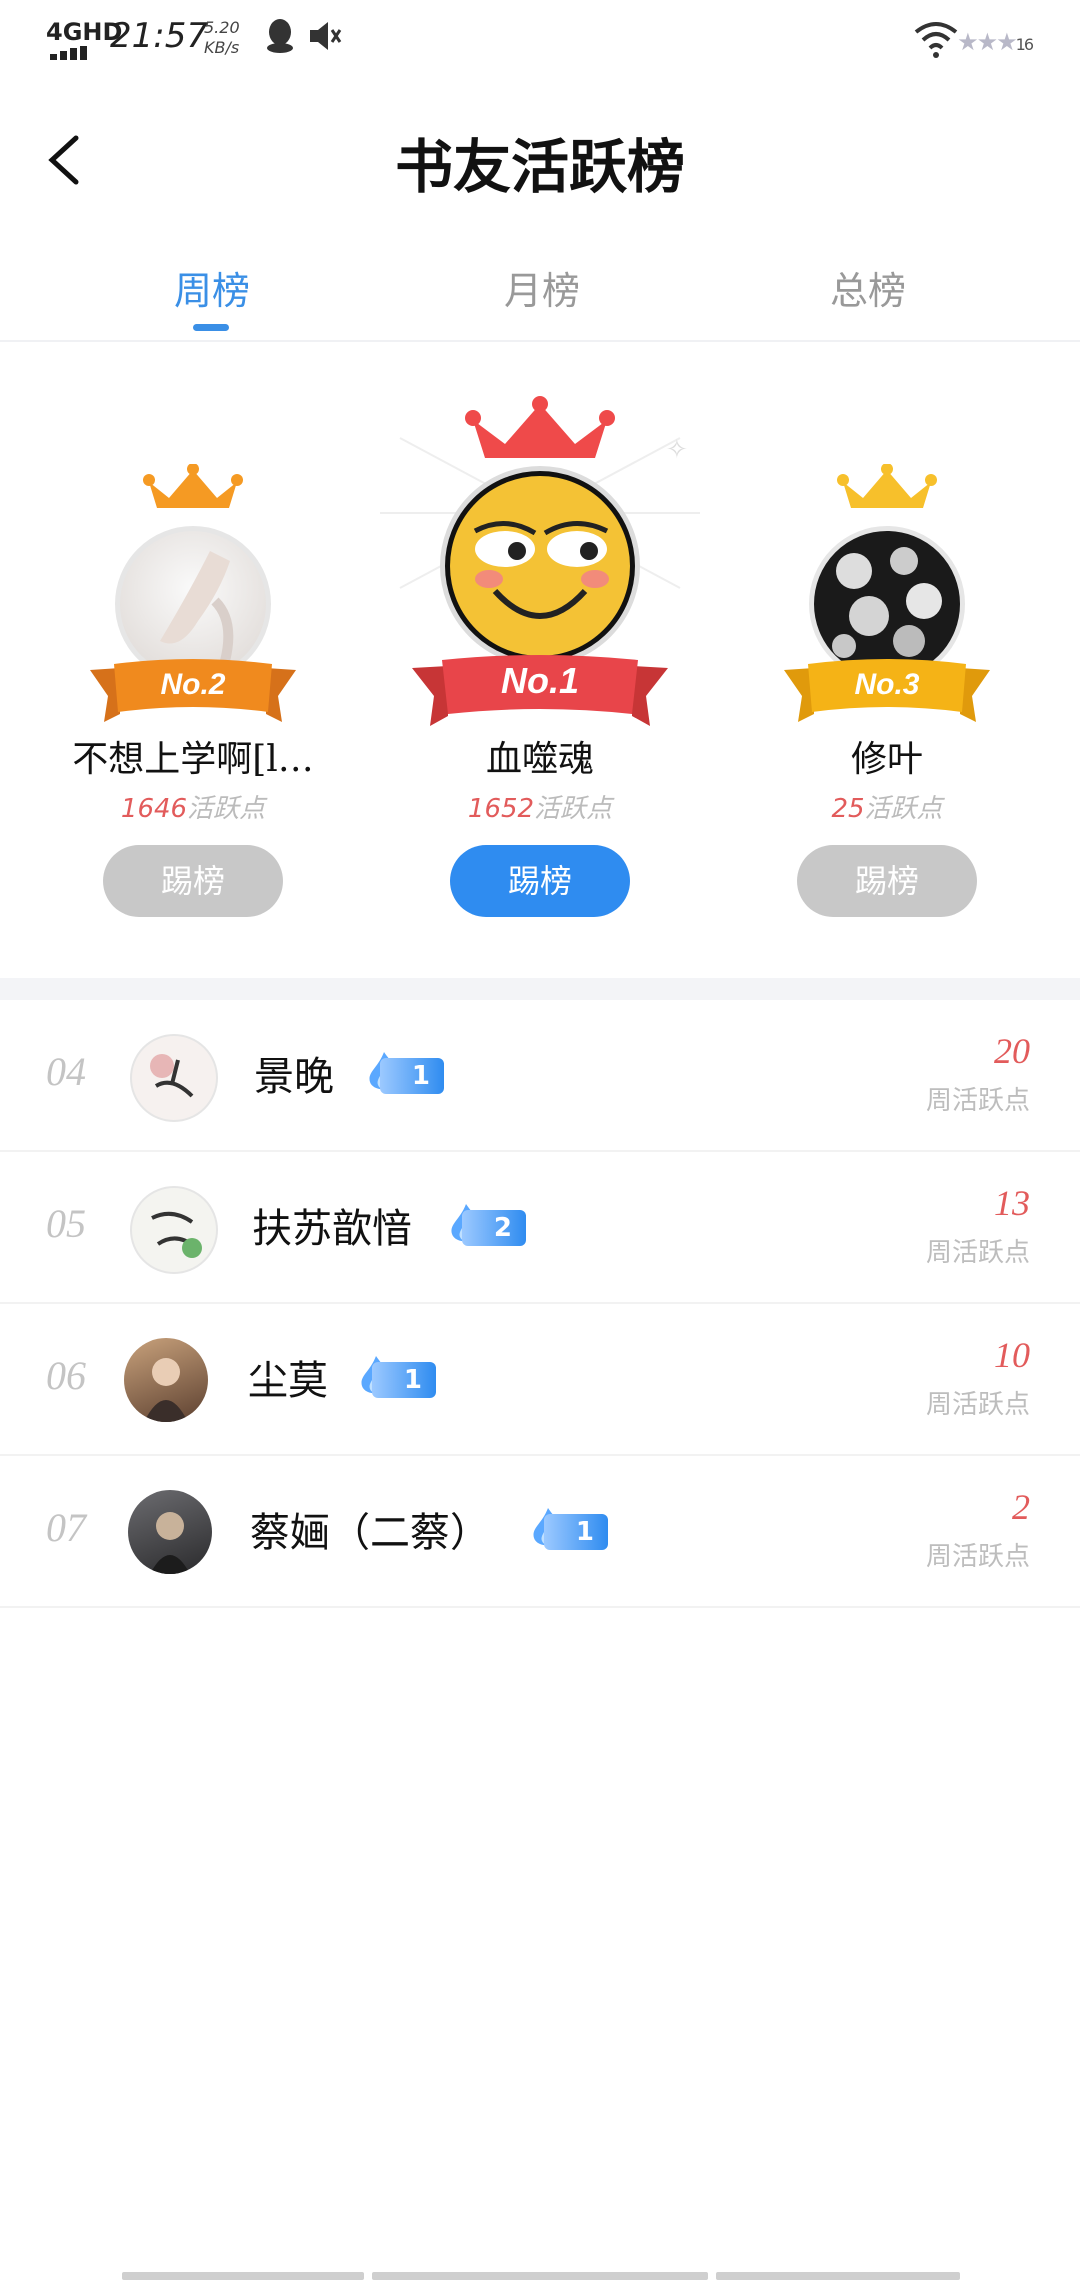  What do you see at coordinates (540, 1228) in the screenshot?
I see `list-item: 05 扶苏歆愔 2 13 周活跃点` at bounding box center [540, 1228].